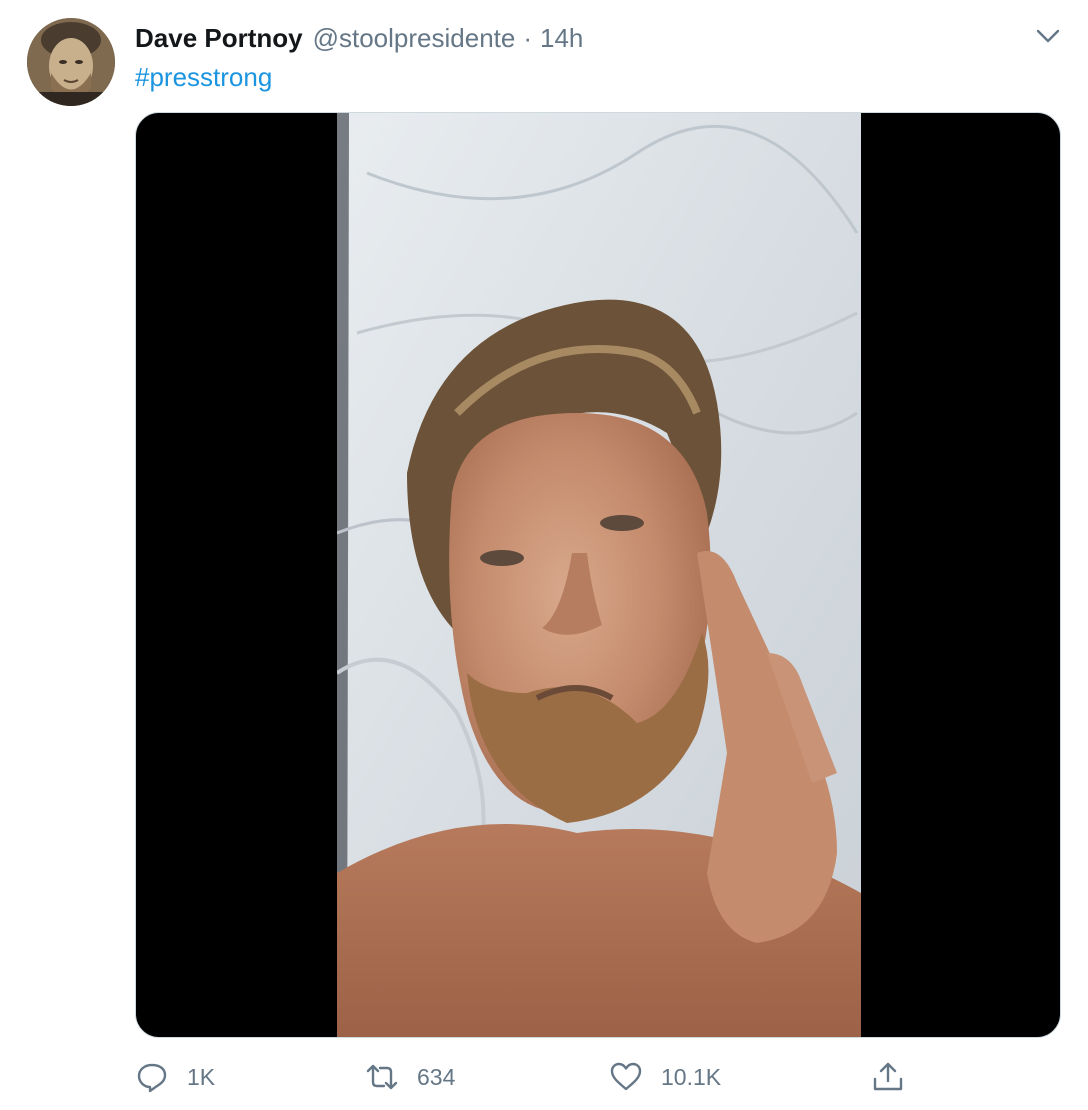 This screenshot has width=1088, height=1110. I want to click on reply-button: 1K, so click(175, 1077).